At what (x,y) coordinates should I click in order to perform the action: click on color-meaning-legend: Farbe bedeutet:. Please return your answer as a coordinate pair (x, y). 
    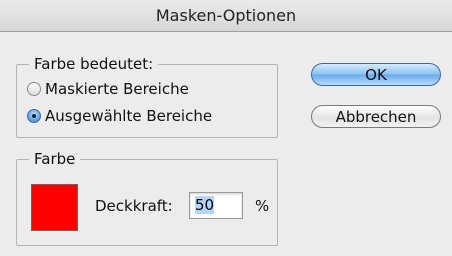
    Looking at the image, I should click on (94, 64).